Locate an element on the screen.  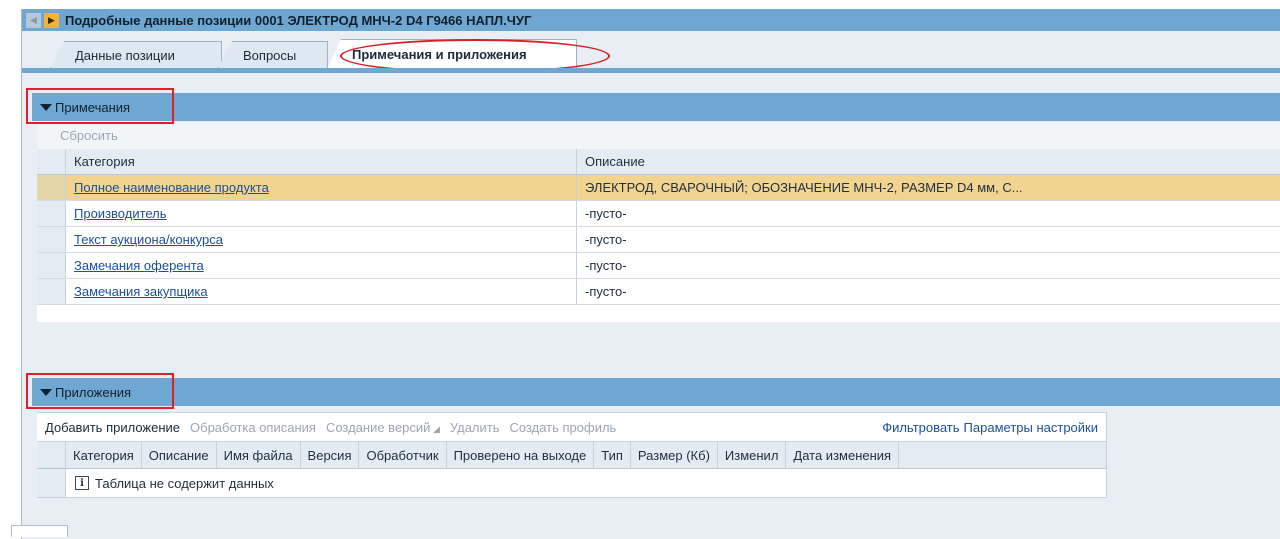
settings-link: Параметры настройки is located at coordinates (1031, 427).